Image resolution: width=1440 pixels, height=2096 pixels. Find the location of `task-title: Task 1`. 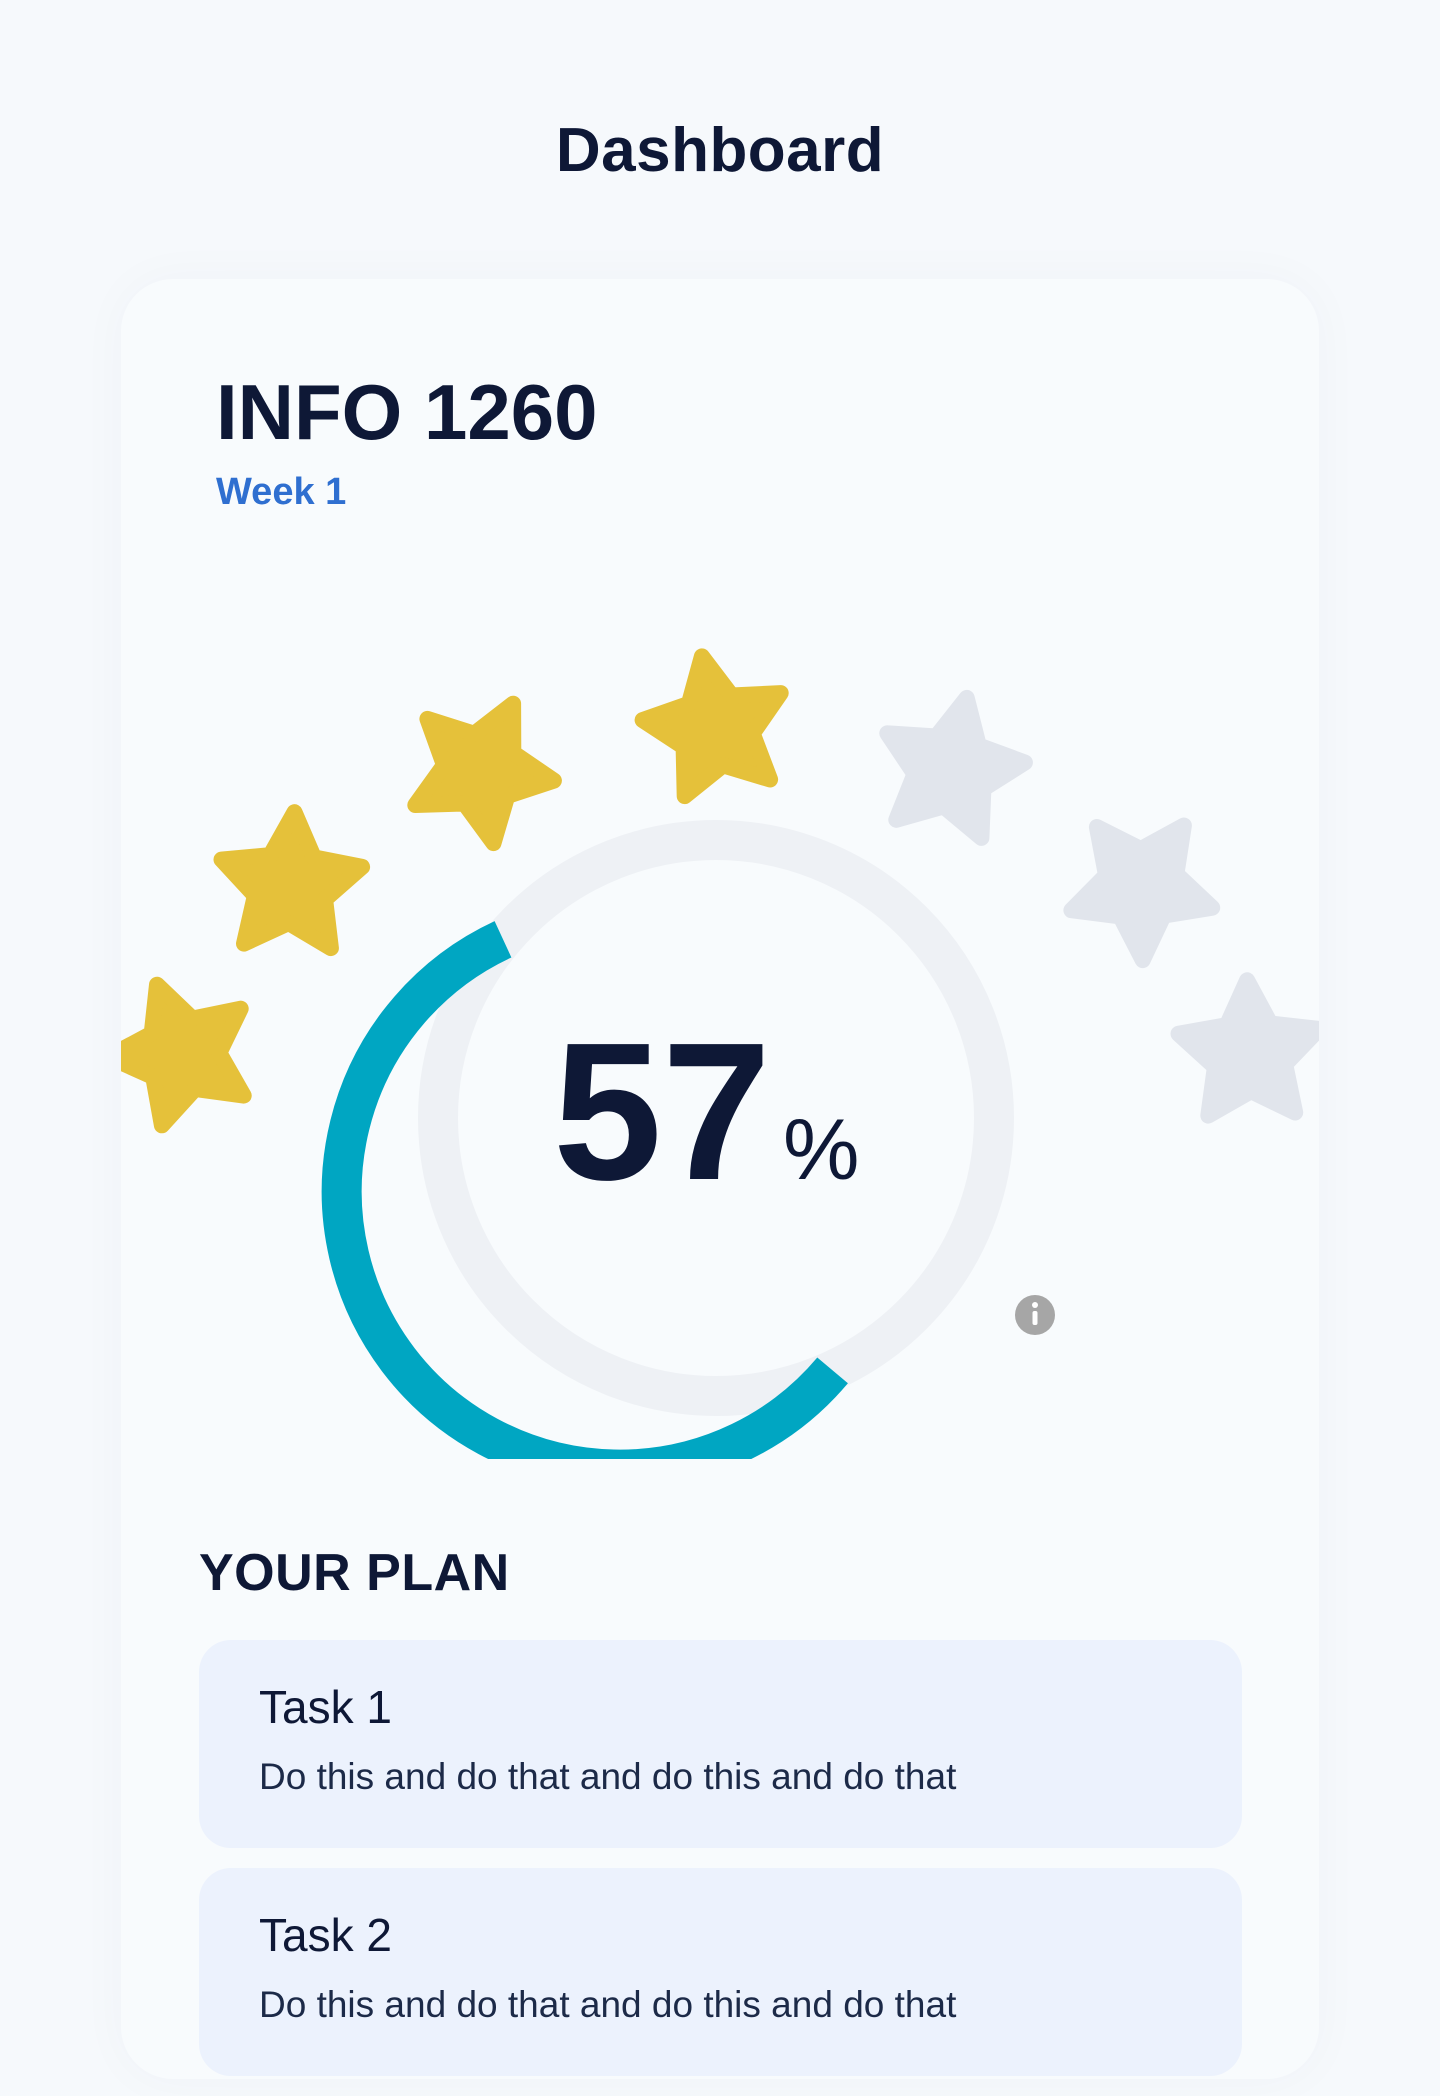

task-title: Task 1 is located at coordinates (325, 1707).